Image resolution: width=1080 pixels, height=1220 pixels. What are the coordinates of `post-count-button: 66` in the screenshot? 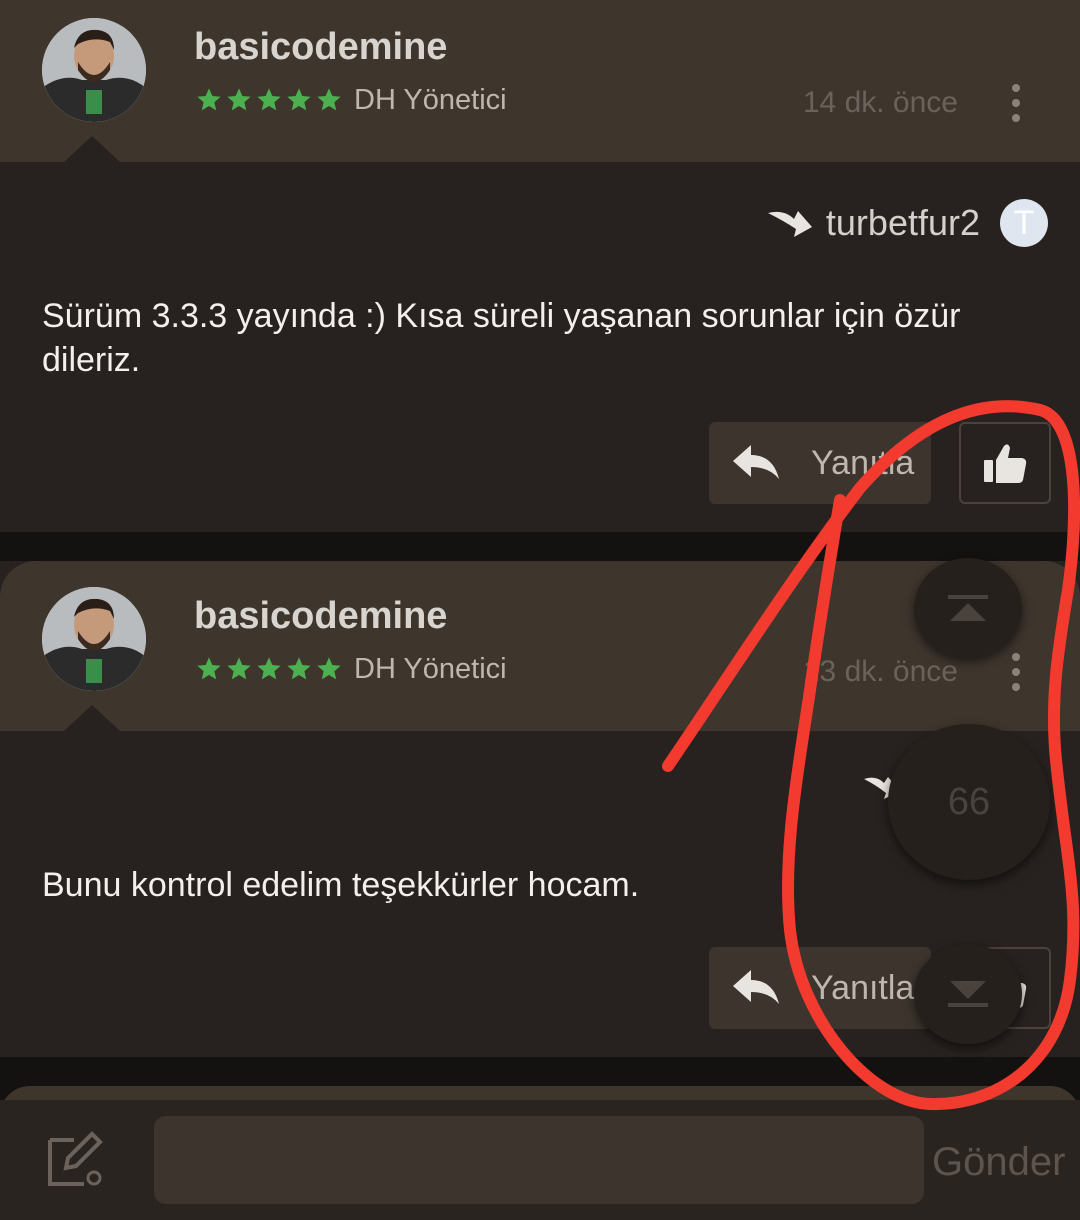 It's located at (969, 802).